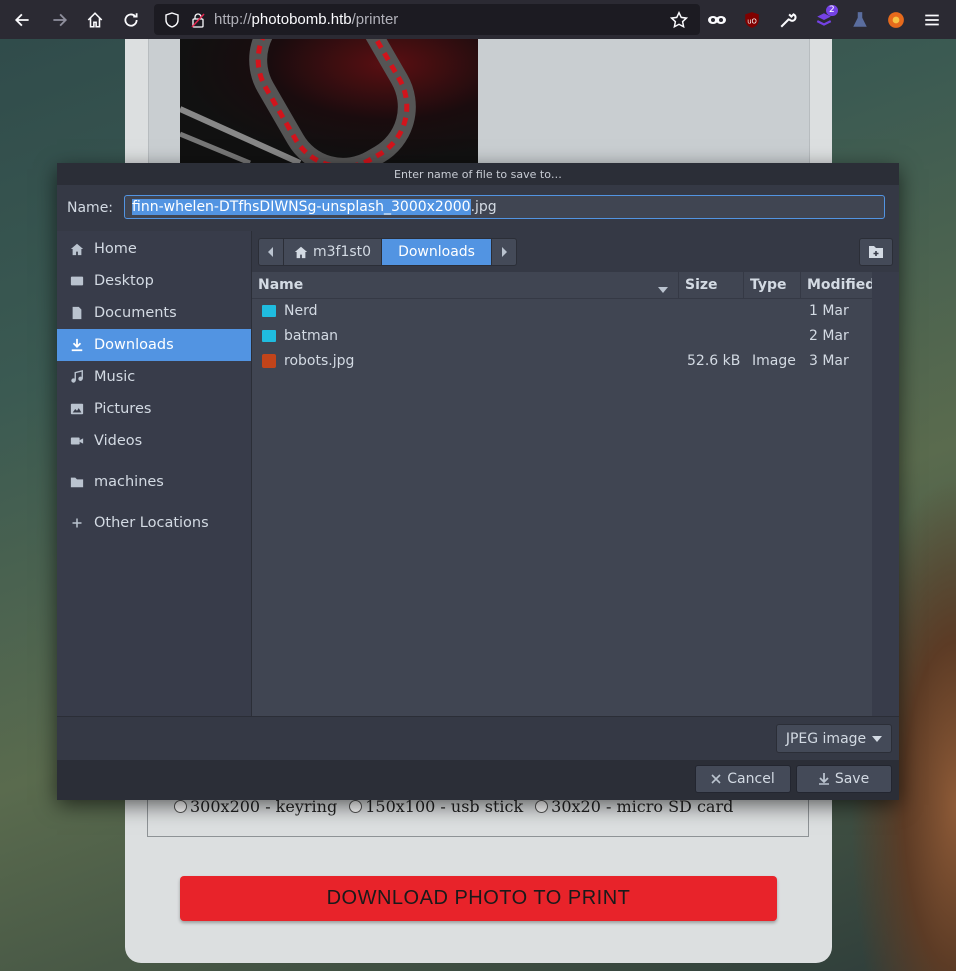 This screenshot has width=956, height=971. I want to click on path-home-button: m3f1st0, so click(333, 252).